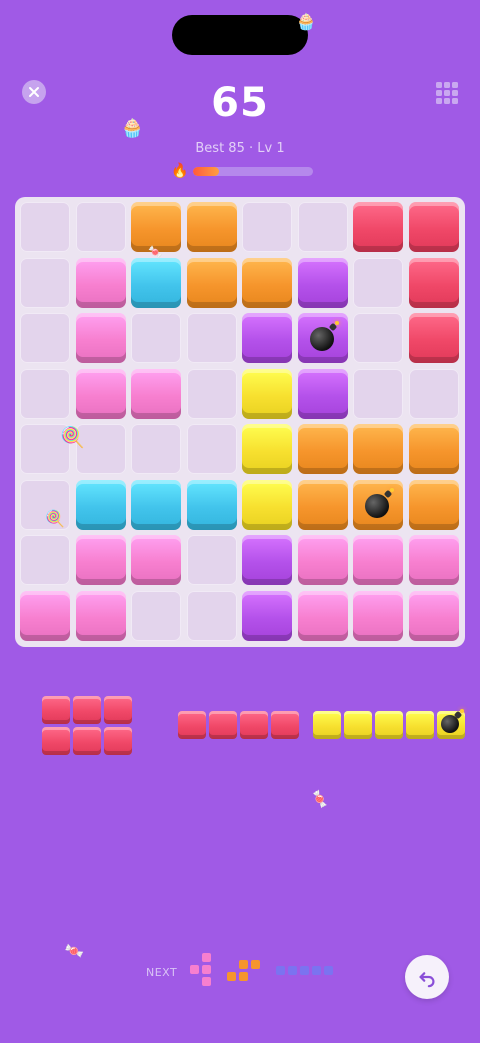 This screenshot has height=1043, width=480. I want to click on streak-bar-fill, so click(206, 171).